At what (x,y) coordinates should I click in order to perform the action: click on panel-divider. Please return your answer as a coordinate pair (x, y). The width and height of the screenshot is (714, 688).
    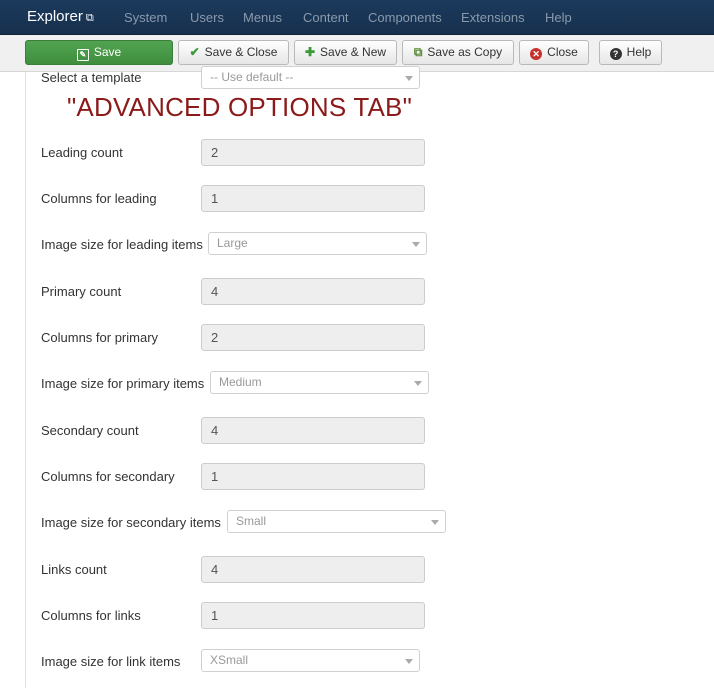
    Looking at the image, I should click on (25, 380).